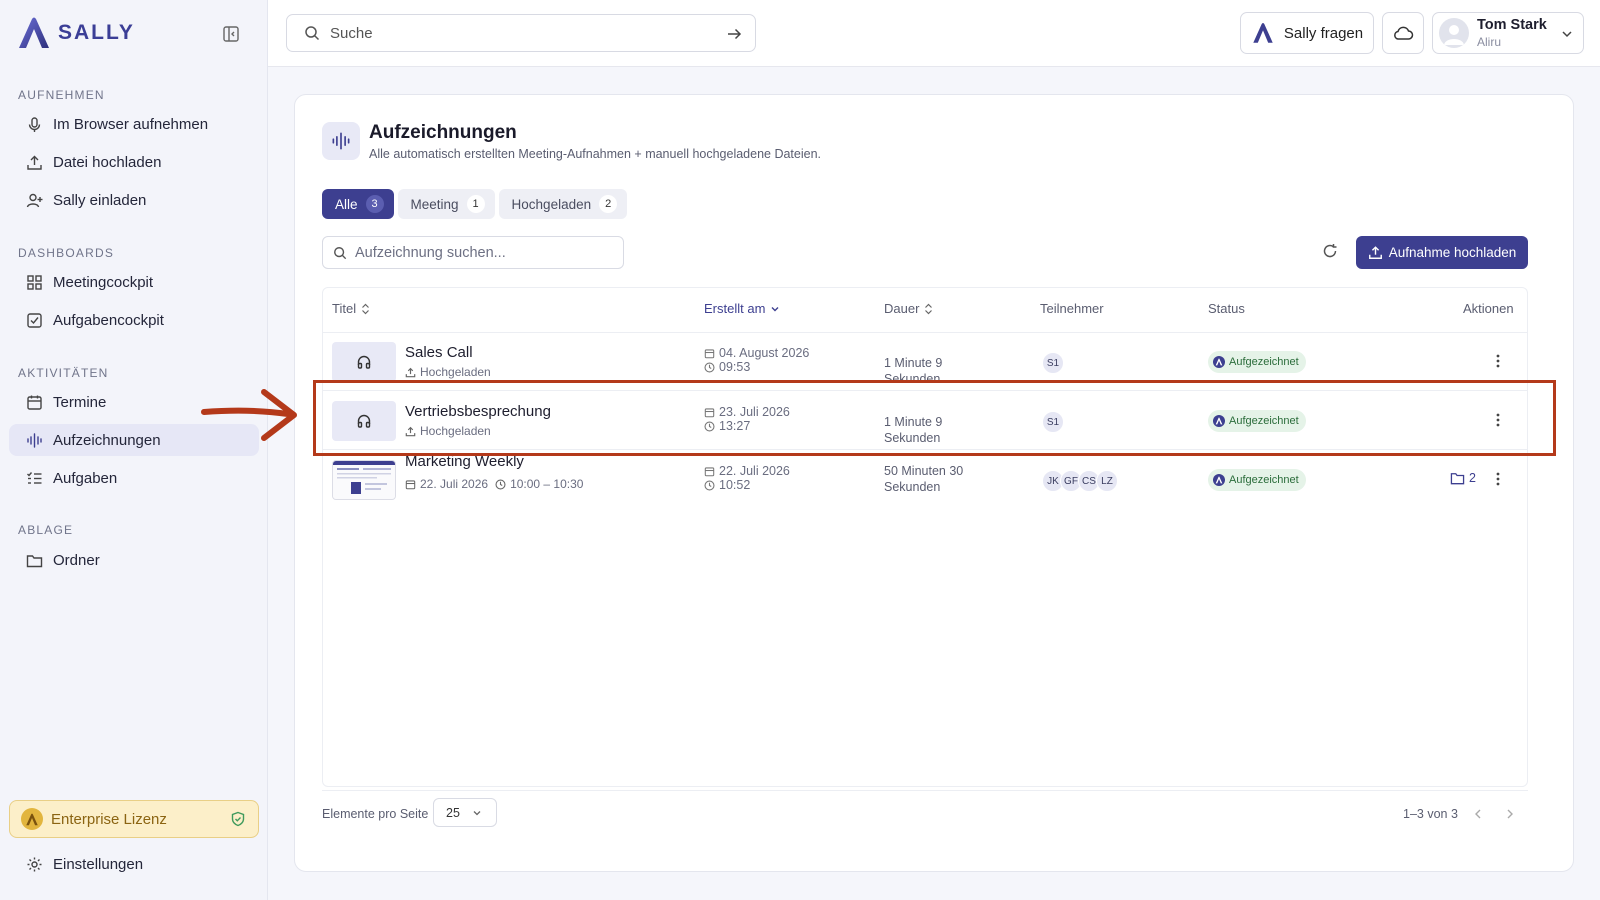 The image size is (1600, 900). Describe the element at coordinates (32, 819) in the screenshot. I see `license-logo-icon` at that location.